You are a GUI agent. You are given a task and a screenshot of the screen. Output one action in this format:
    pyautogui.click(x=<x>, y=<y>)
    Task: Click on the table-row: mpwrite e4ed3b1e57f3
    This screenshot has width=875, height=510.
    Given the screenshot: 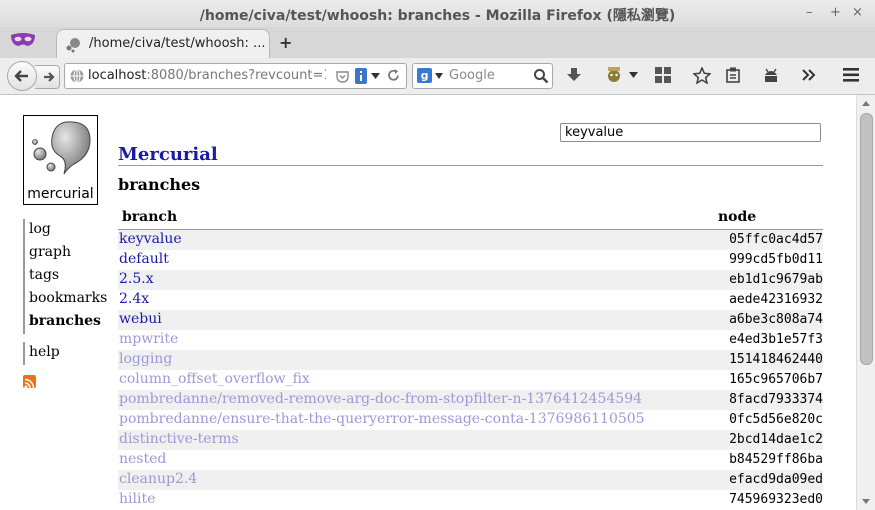 What is the action you would take?
    pyautogui.click(x=470, y=340)
    